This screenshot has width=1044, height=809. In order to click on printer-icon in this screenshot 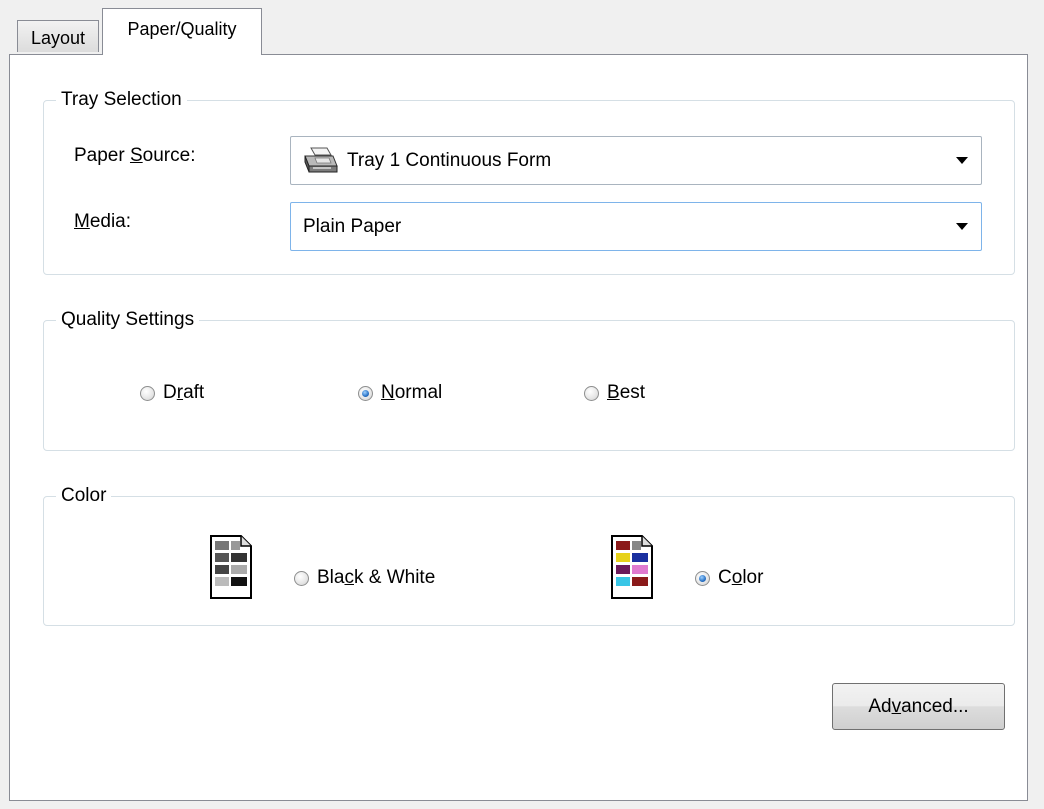, I will do `click(321, 159)`.